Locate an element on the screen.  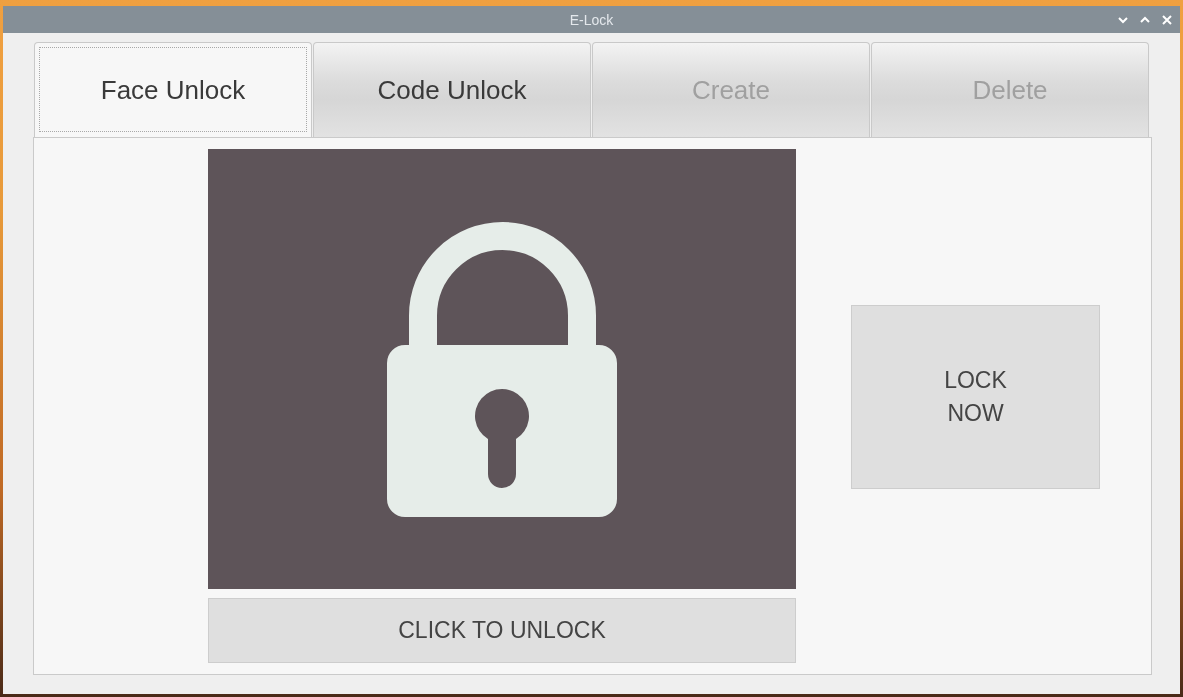
maximize-icon is located at coordinates (1145, 19).